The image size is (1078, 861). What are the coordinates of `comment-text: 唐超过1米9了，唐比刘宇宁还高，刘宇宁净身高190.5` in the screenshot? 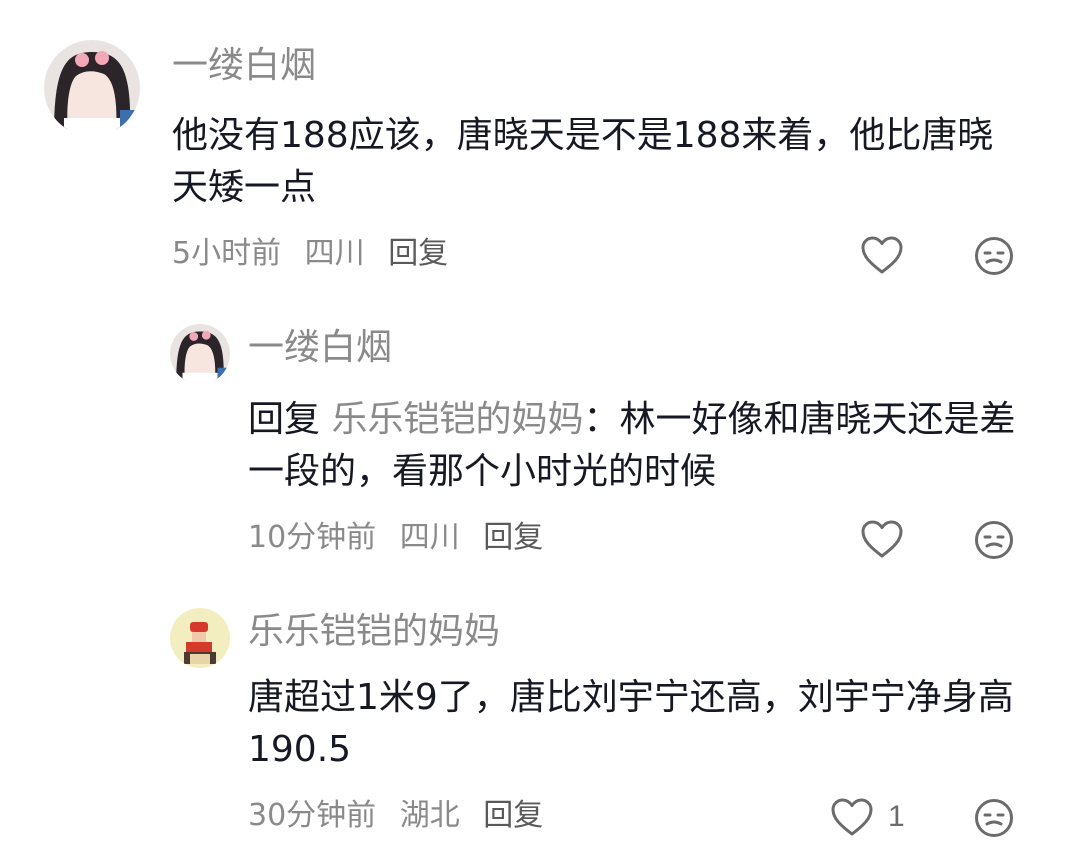 It's located at (631, 723).